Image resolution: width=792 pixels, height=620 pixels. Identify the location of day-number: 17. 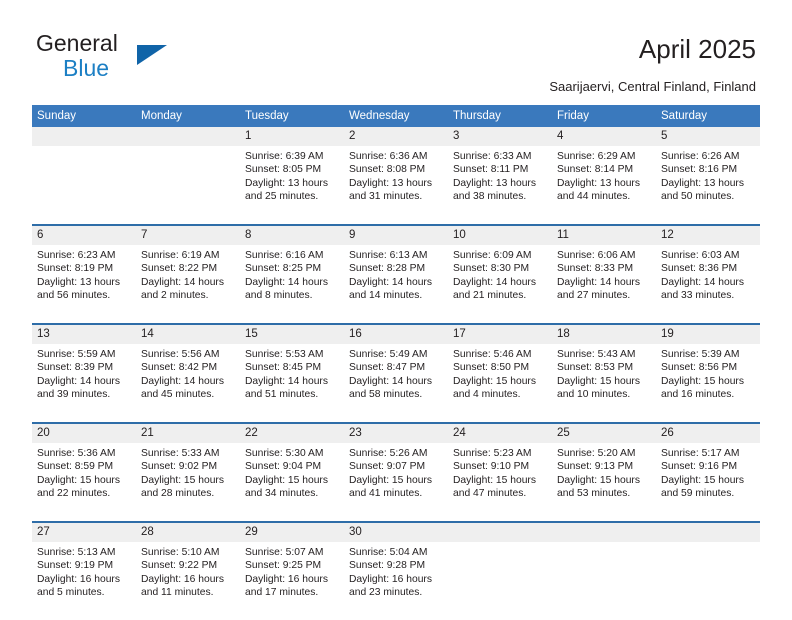
(500, 334).